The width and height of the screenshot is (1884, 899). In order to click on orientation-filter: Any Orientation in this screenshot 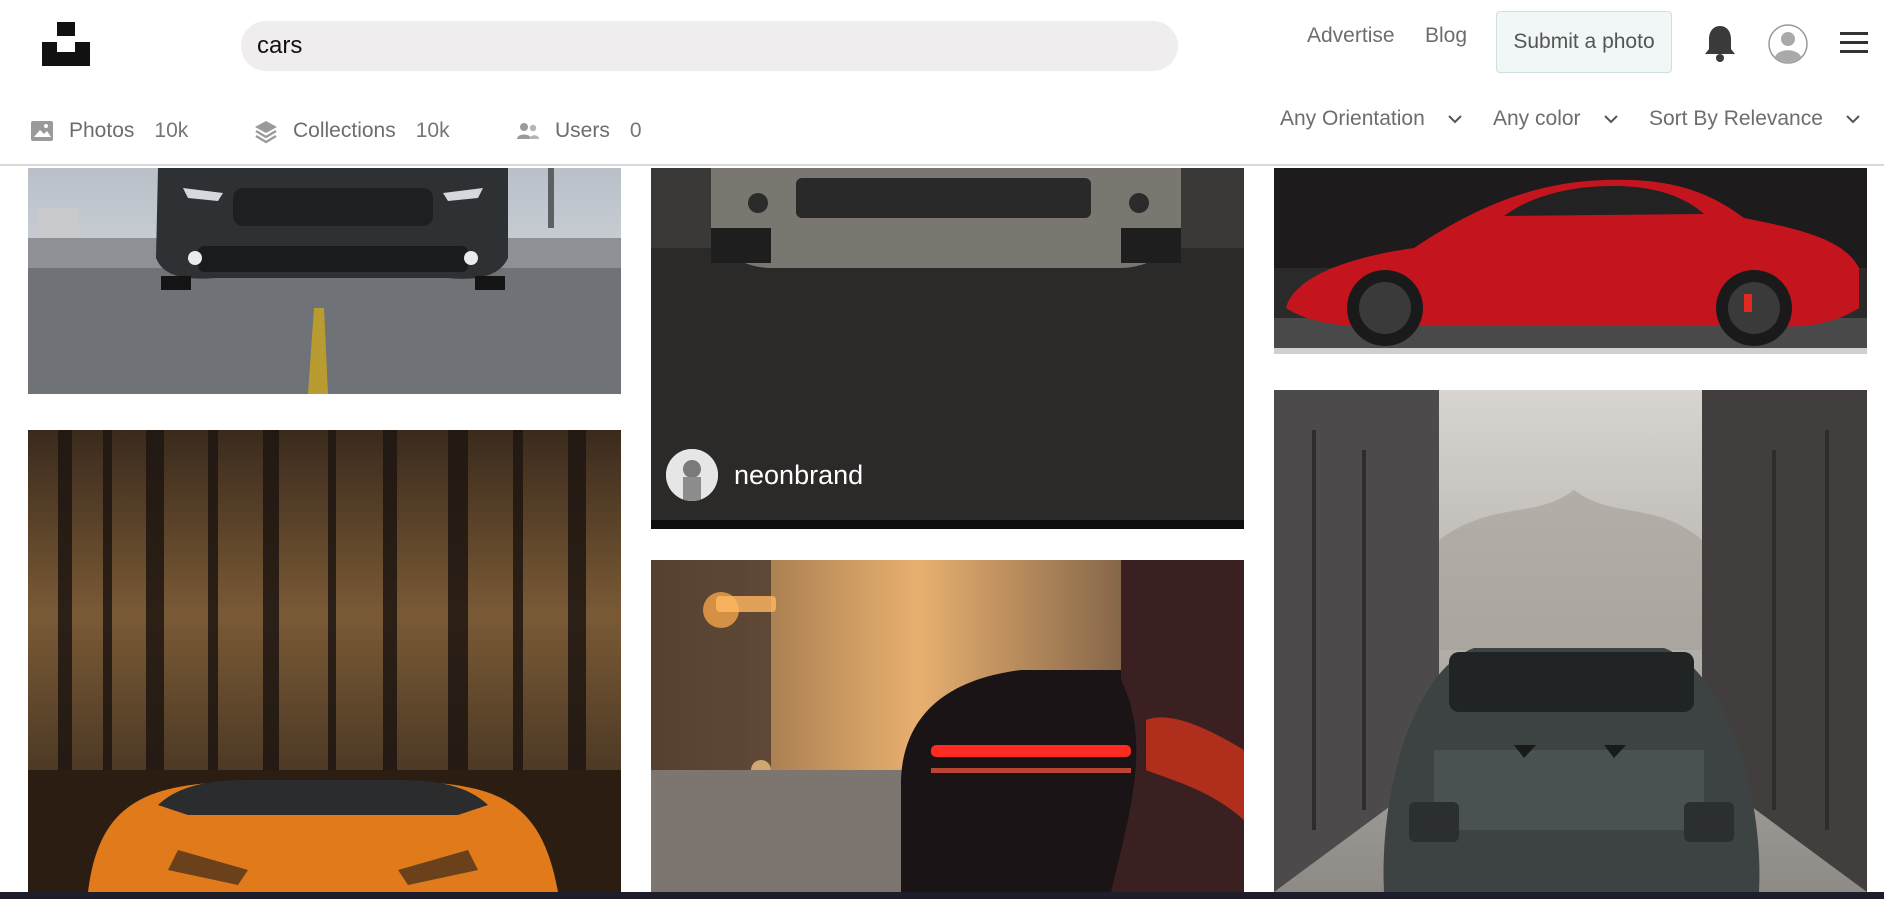, I will do `click(1371, 119)`.